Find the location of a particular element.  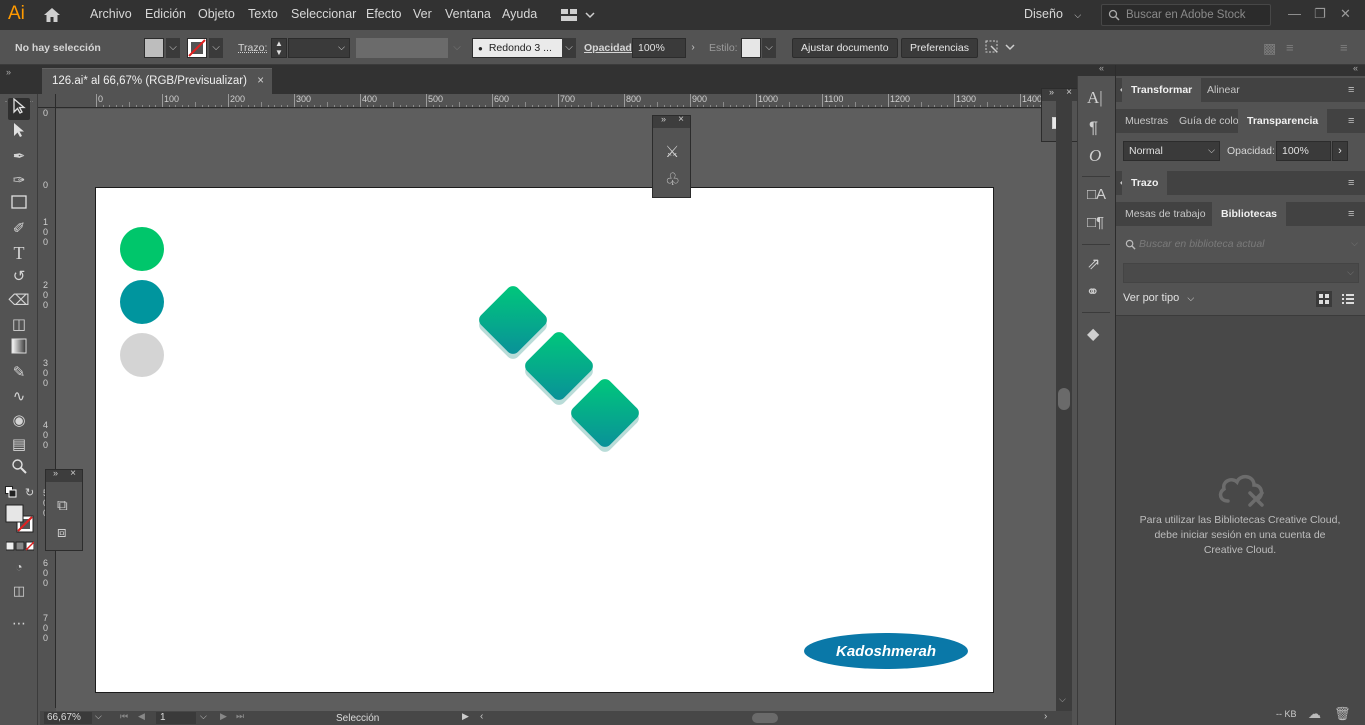

stock-search-input: Buscar en Adobe Stock is located at coordinates (1186, 15).